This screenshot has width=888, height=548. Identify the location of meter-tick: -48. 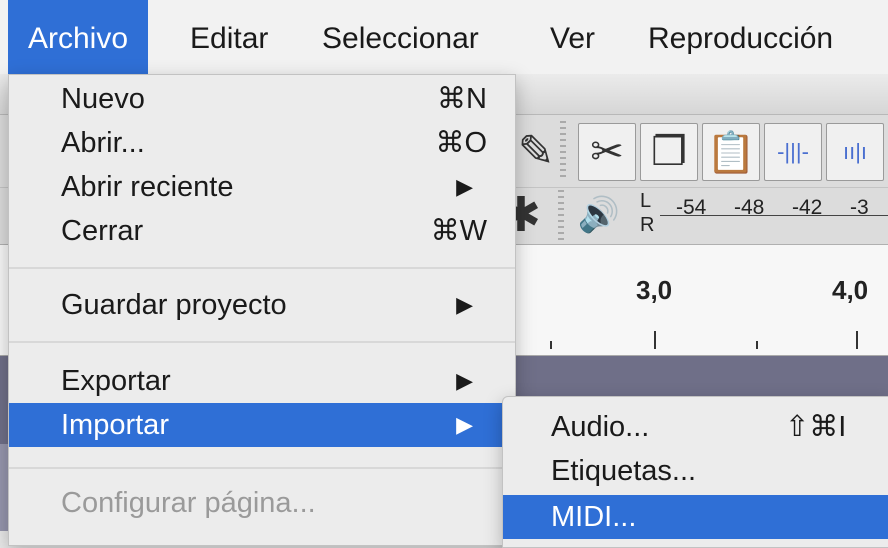
(749, 207).